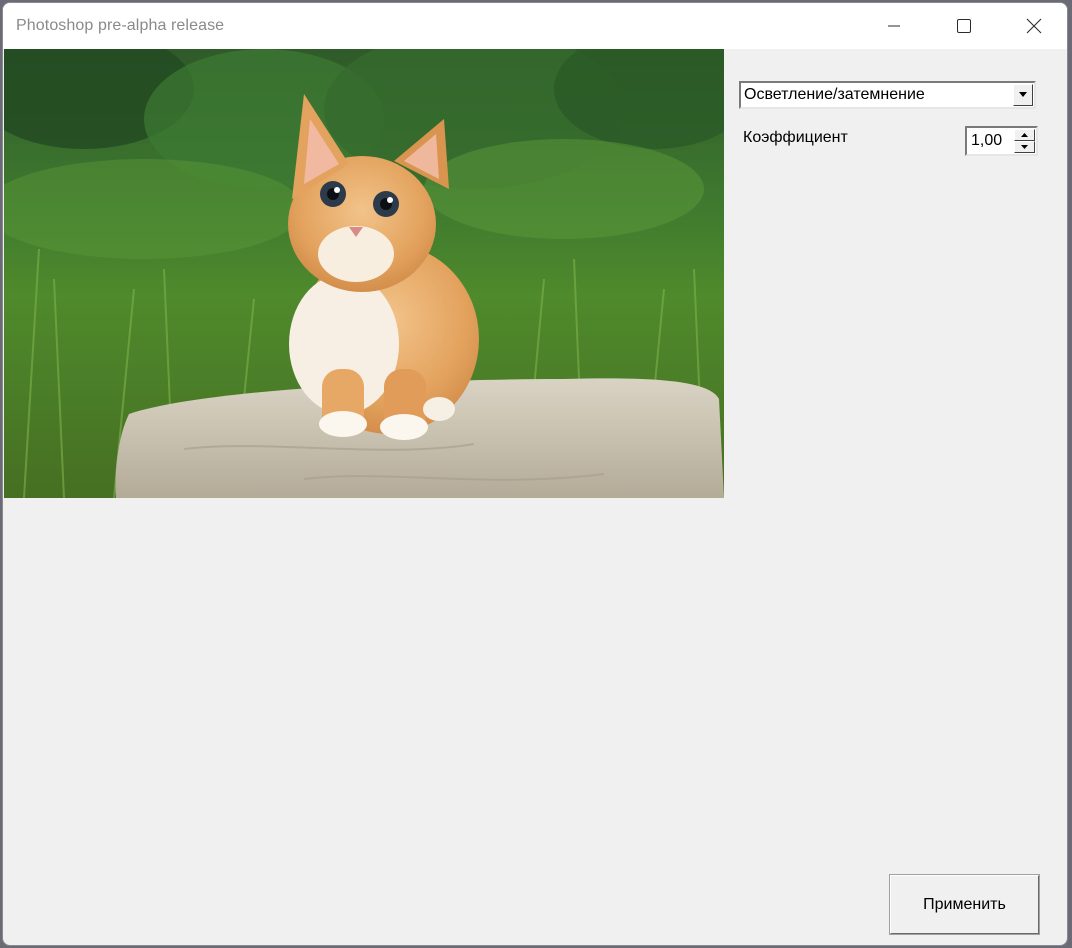 The height and width of the screenshot is (948, 1072). I want to click on maximize-button, so click(964, 26).